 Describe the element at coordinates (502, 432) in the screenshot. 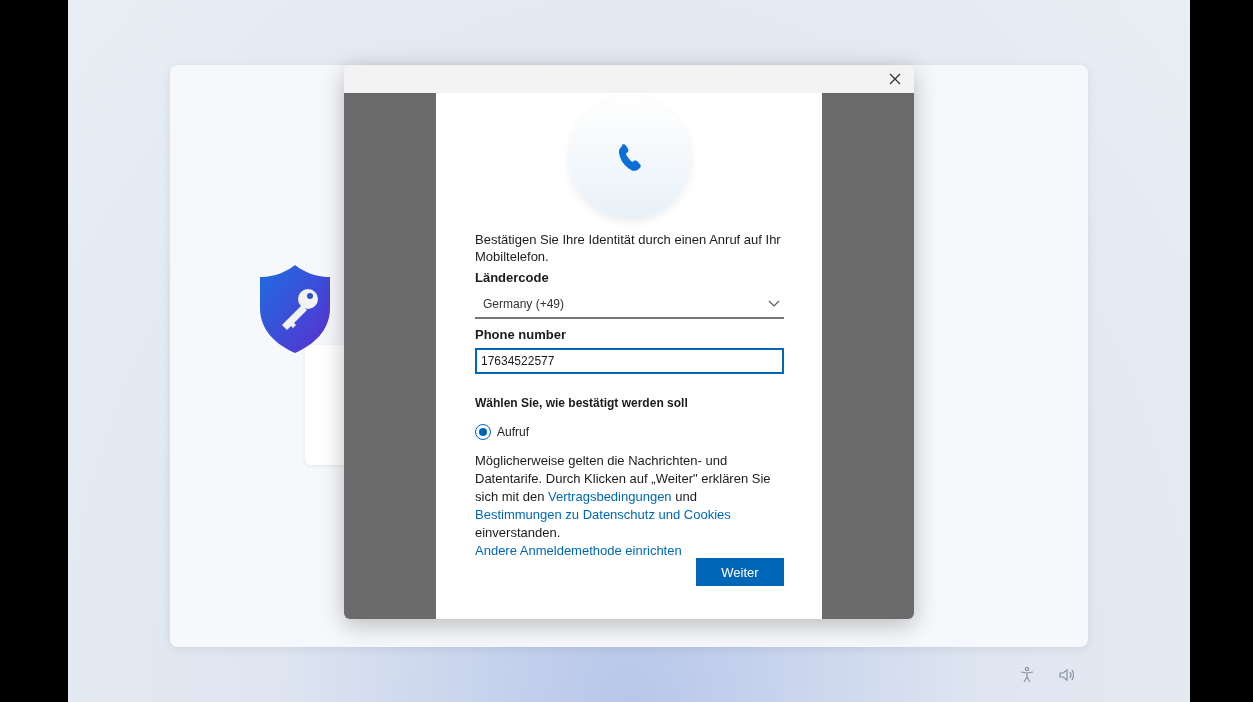

I see `radio-option: Aufruf` at that location.